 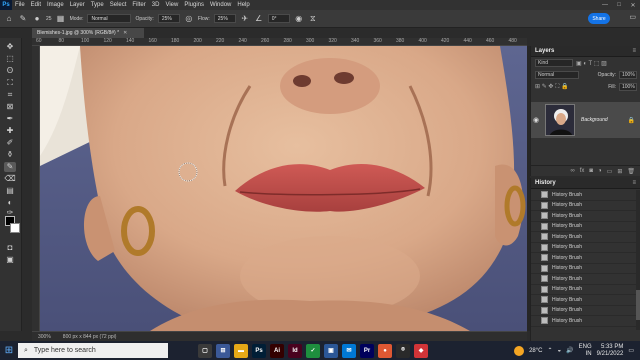 I want to click on eye-icon: ◉, so click(x=536, y=120).